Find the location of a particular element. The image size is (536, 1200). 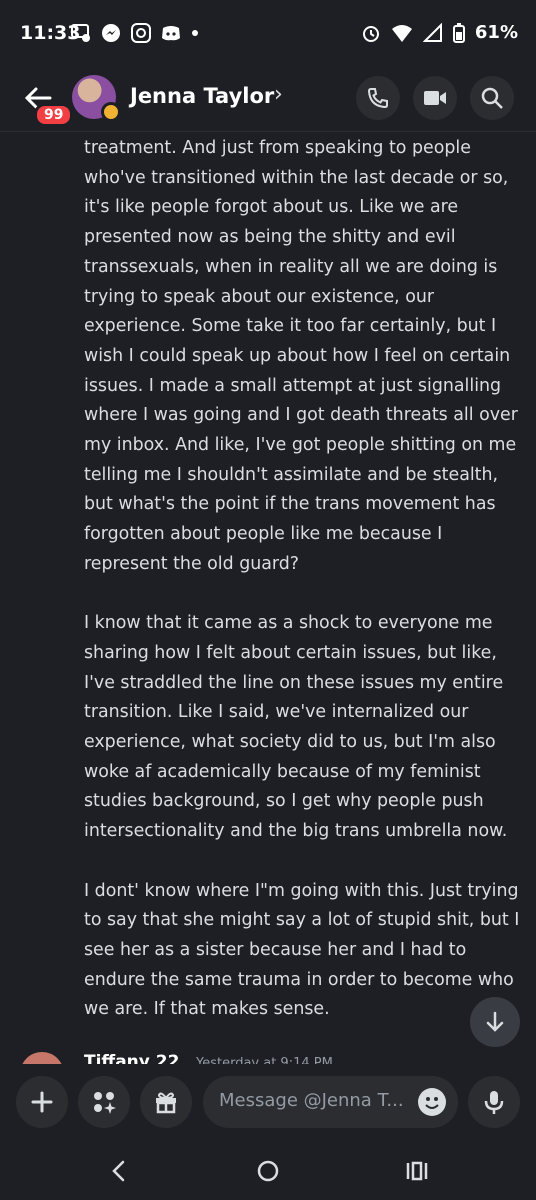

status-bar: 11:33 61% is located at coordinates (268, 33).